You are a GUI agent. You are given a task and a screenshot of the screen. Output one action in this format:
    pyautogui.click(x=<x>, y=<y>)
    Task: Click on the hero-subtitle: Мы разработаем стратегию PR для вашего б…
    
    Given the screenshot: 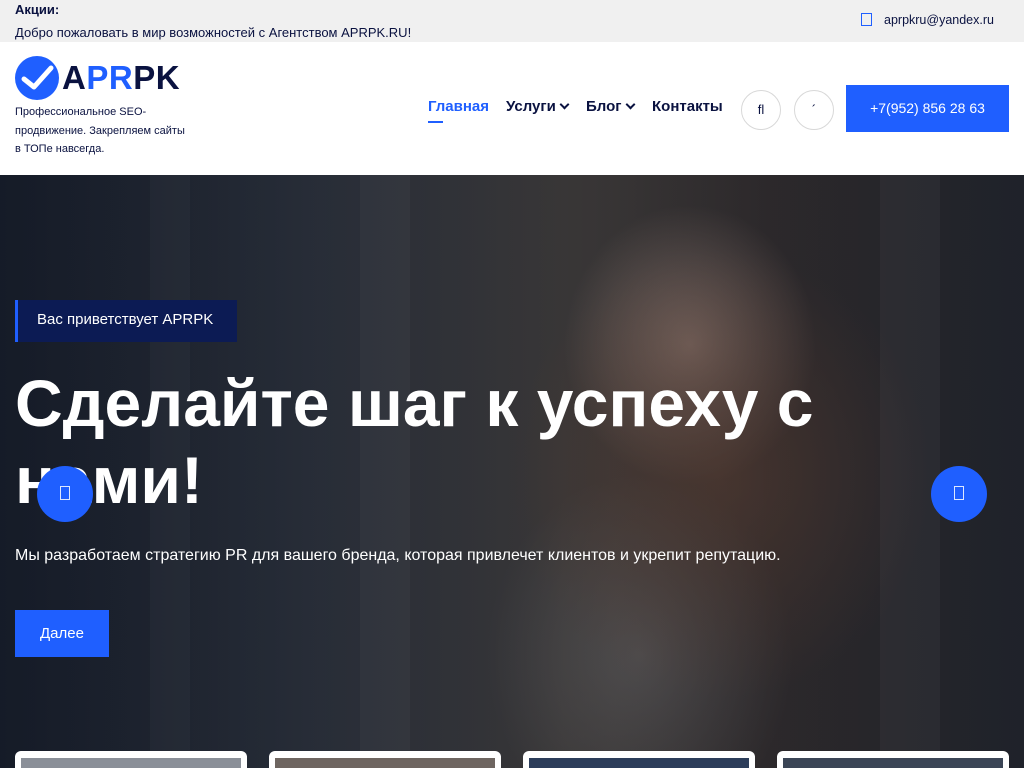 What is the action you would take?
    pyautogui.click(x=398, y=555)
    